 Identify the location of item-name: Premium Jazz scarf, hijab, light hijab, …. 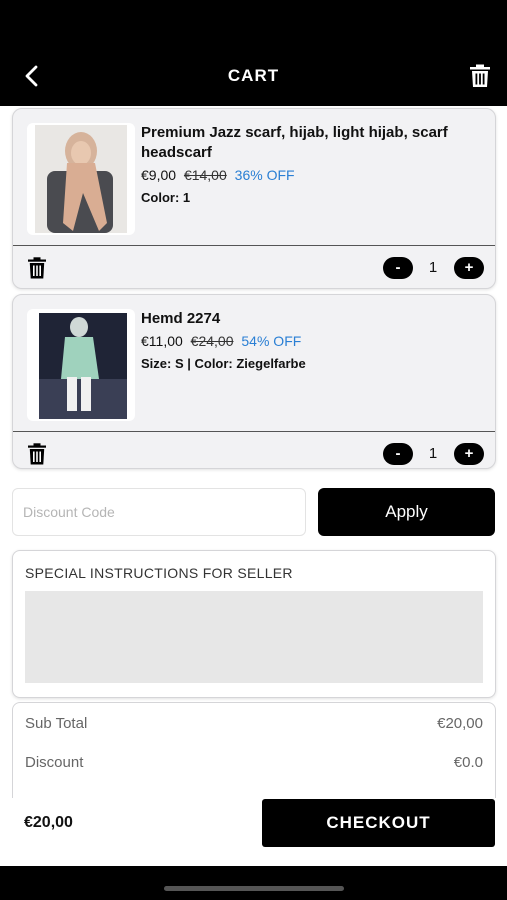
(298, 143).